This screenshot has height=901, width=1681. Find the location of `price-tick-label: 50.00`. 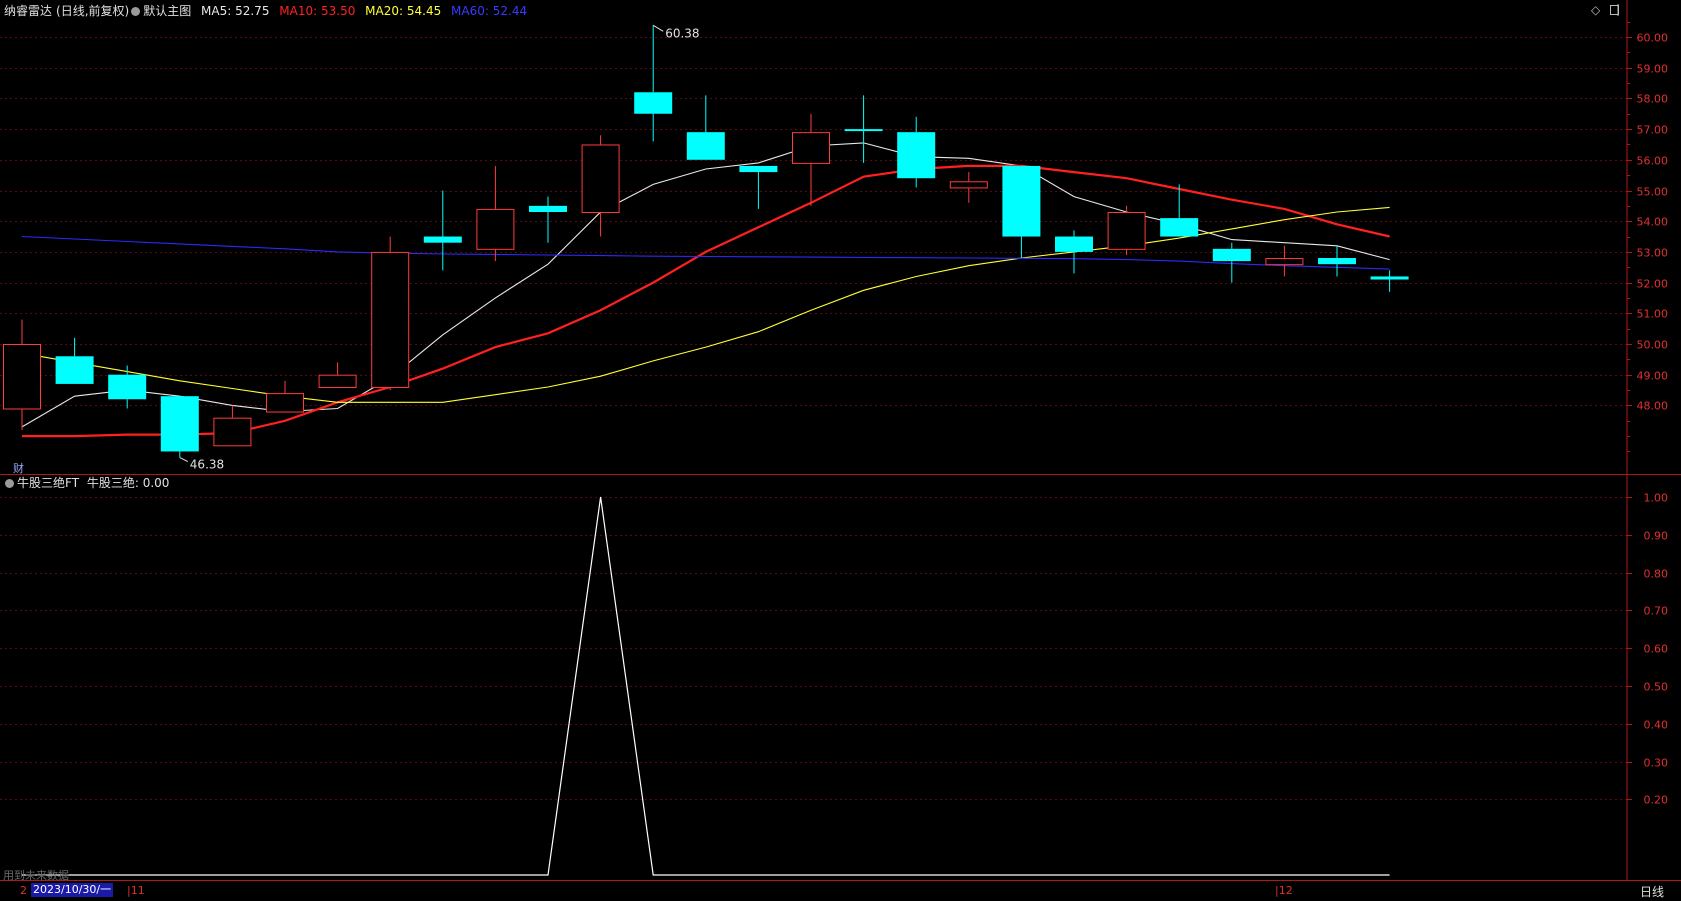

price-tick-label: 50.00 is located at coordinates (1653, 345).